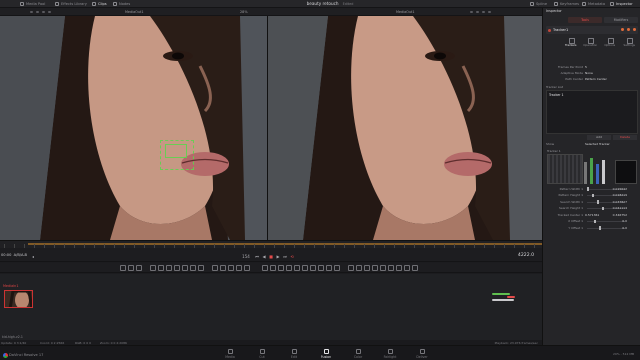 The width and height of the screenshot is (640, 360). I want to click on media-in-node, so click(18, 299).